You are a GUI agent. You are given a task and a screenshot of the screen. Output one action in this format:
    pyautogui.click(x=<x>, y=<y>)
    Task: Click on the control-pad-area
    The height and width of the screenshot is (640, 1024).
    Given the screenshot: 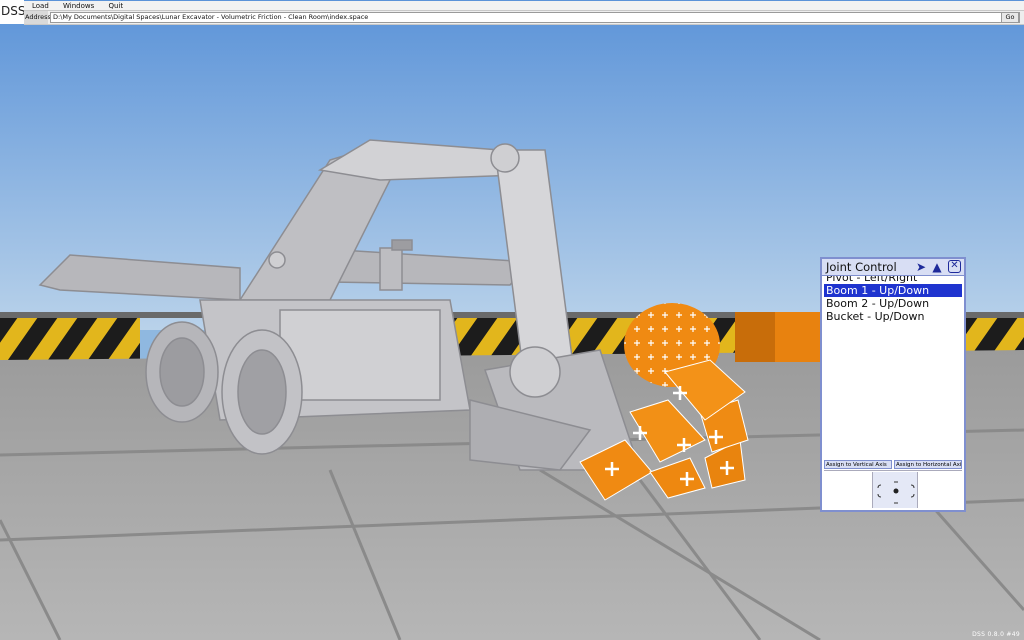 What is the action you would take?
    pyautogui.click(x=893, y=489)
    